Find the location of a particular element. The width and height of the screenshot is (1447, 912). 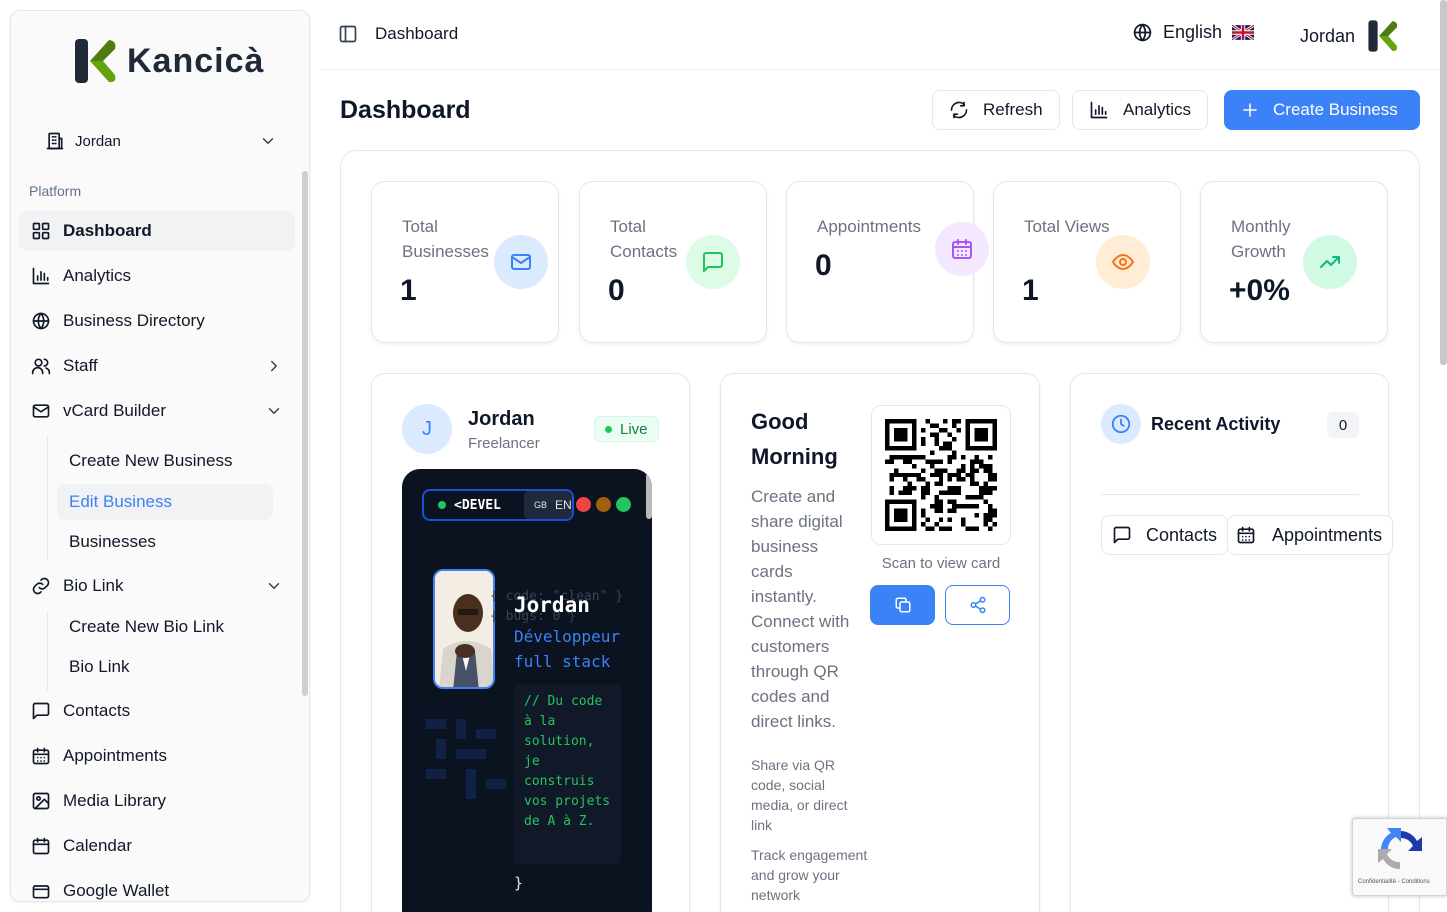

sidebar-subitem-label: Edit Business is located at coordinates (120, 501).